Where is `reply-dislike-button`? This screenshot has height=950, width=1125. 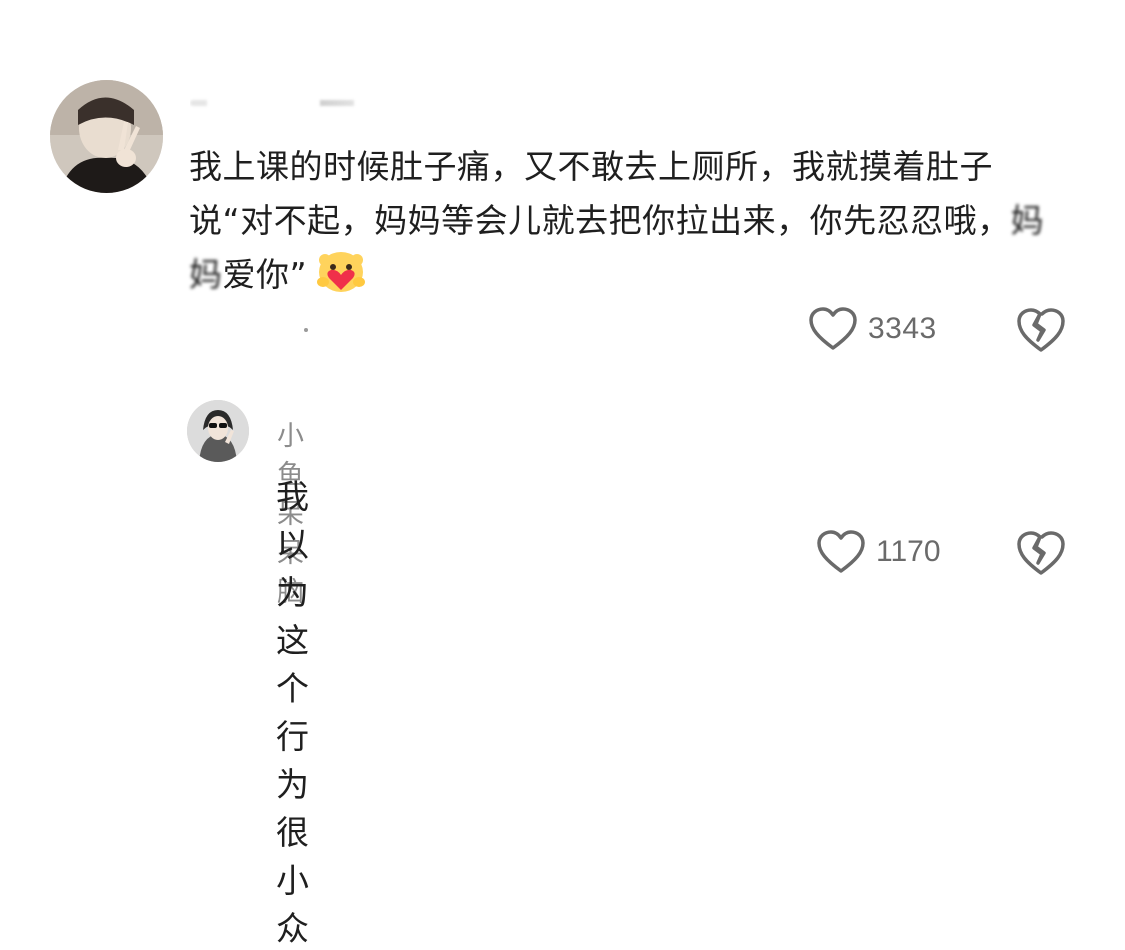
reply-dislike-button is located at coordinates (1041, 553).